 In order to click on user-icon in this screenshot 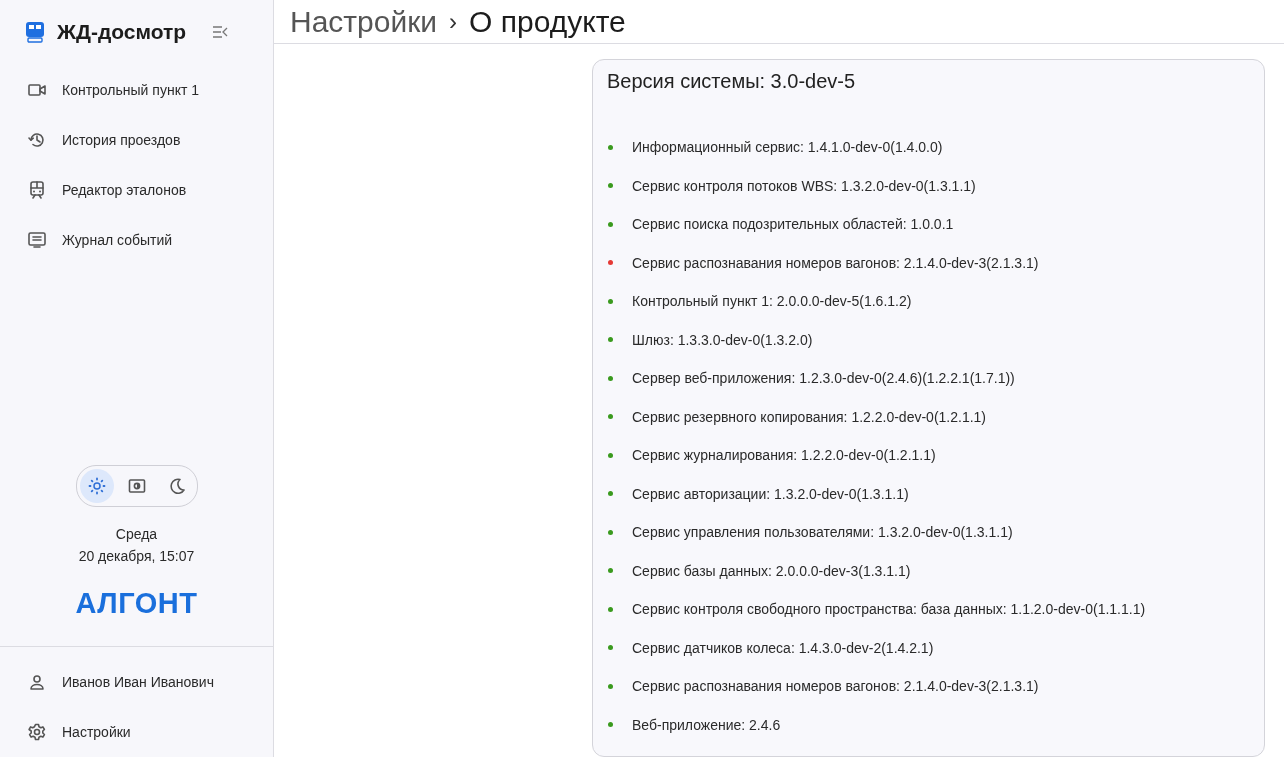, I will do `click(37, 682)`.